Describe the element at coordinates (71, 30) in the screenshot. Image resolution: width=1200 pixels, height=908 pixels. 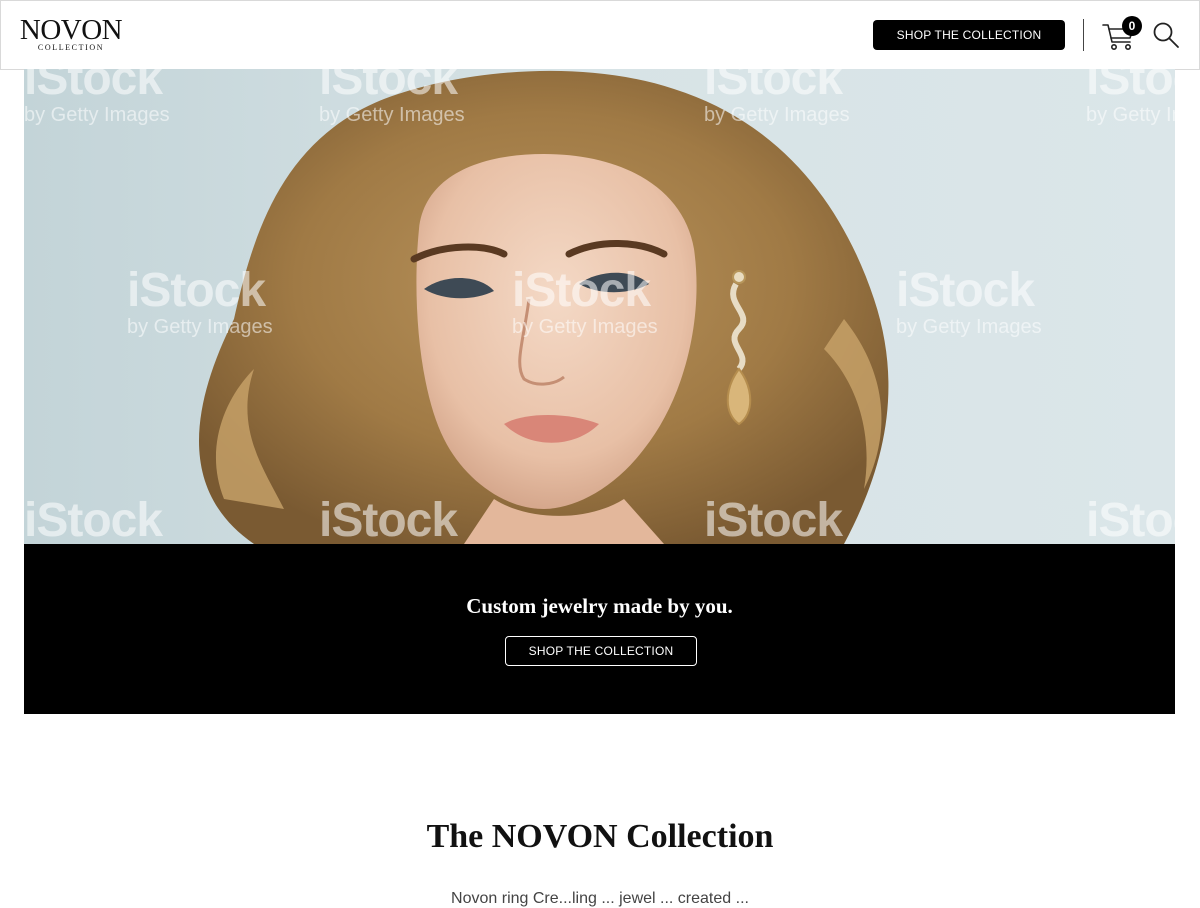
I see `logo-wordmark: NOVON` at that location.